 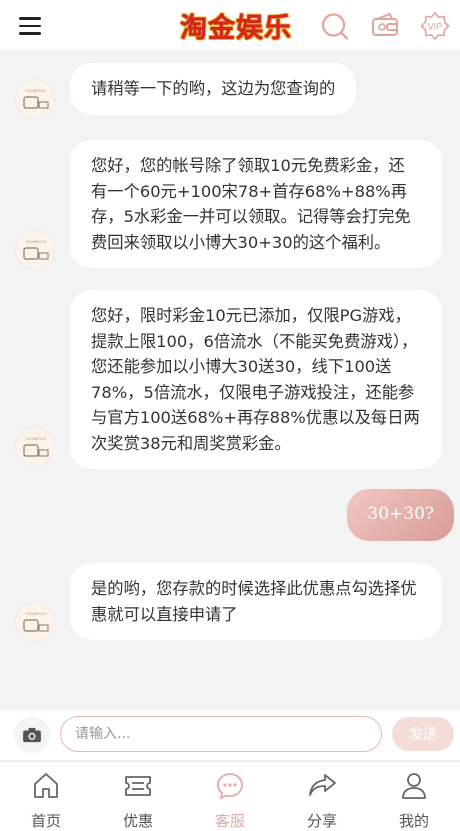 I want to click on home-icon, so click(x=46, y=785).